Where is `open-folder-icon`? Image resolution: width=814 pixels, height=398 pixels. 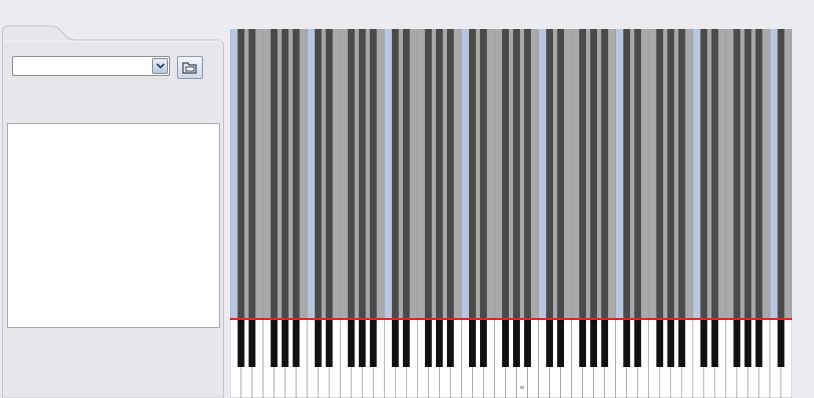
open-folder-icon is located at coordinates (189, 67).